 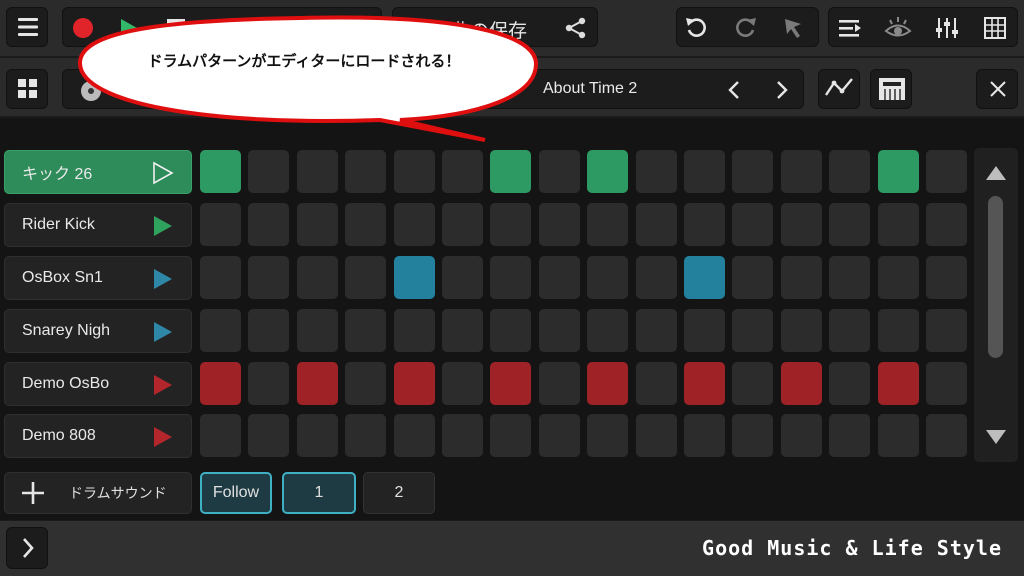 What do you see at coordinates (735, 90) in the screenshot?
I see `chevron-left-icon` at bounding box center [735, 90].